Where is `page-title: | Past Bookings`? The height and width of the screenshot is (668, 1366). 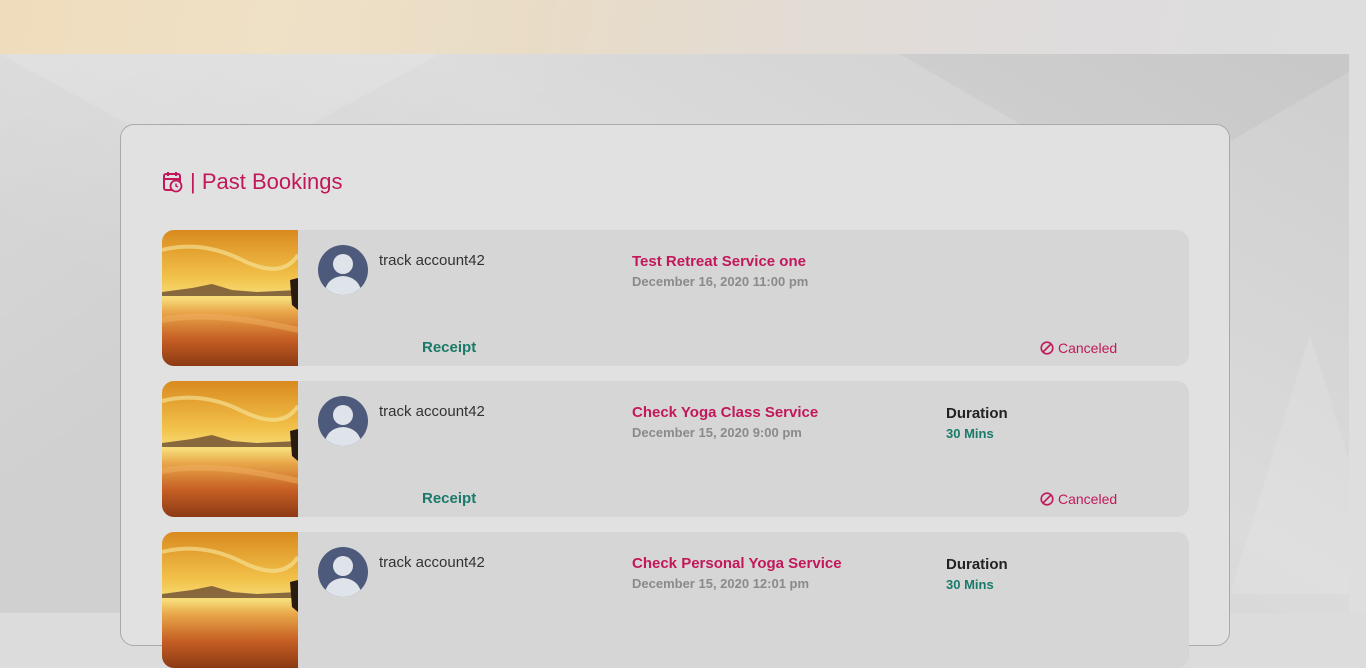
page-title: | Past Bookings is located at coordinates (266, 181).